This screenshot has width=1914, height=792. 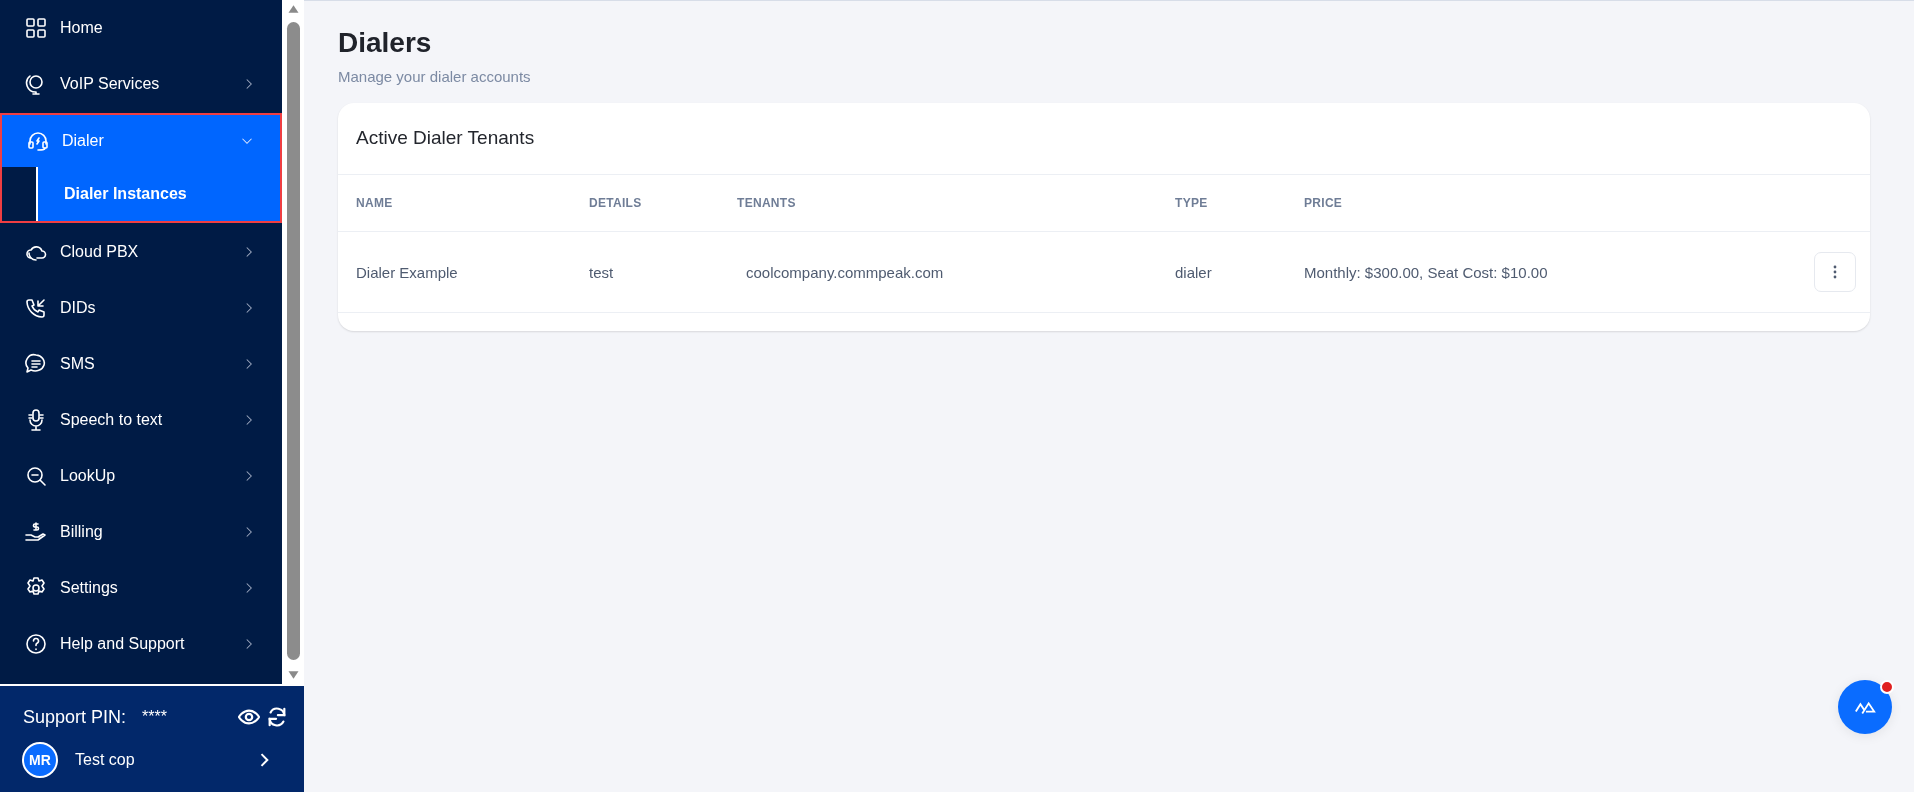 What do you see at coordinates (1426, 272) in the screenshot?
I see `table-cell-text: Monthly: $300.00, Seat Cost: $10.00` at bounding box center [1426, 272].